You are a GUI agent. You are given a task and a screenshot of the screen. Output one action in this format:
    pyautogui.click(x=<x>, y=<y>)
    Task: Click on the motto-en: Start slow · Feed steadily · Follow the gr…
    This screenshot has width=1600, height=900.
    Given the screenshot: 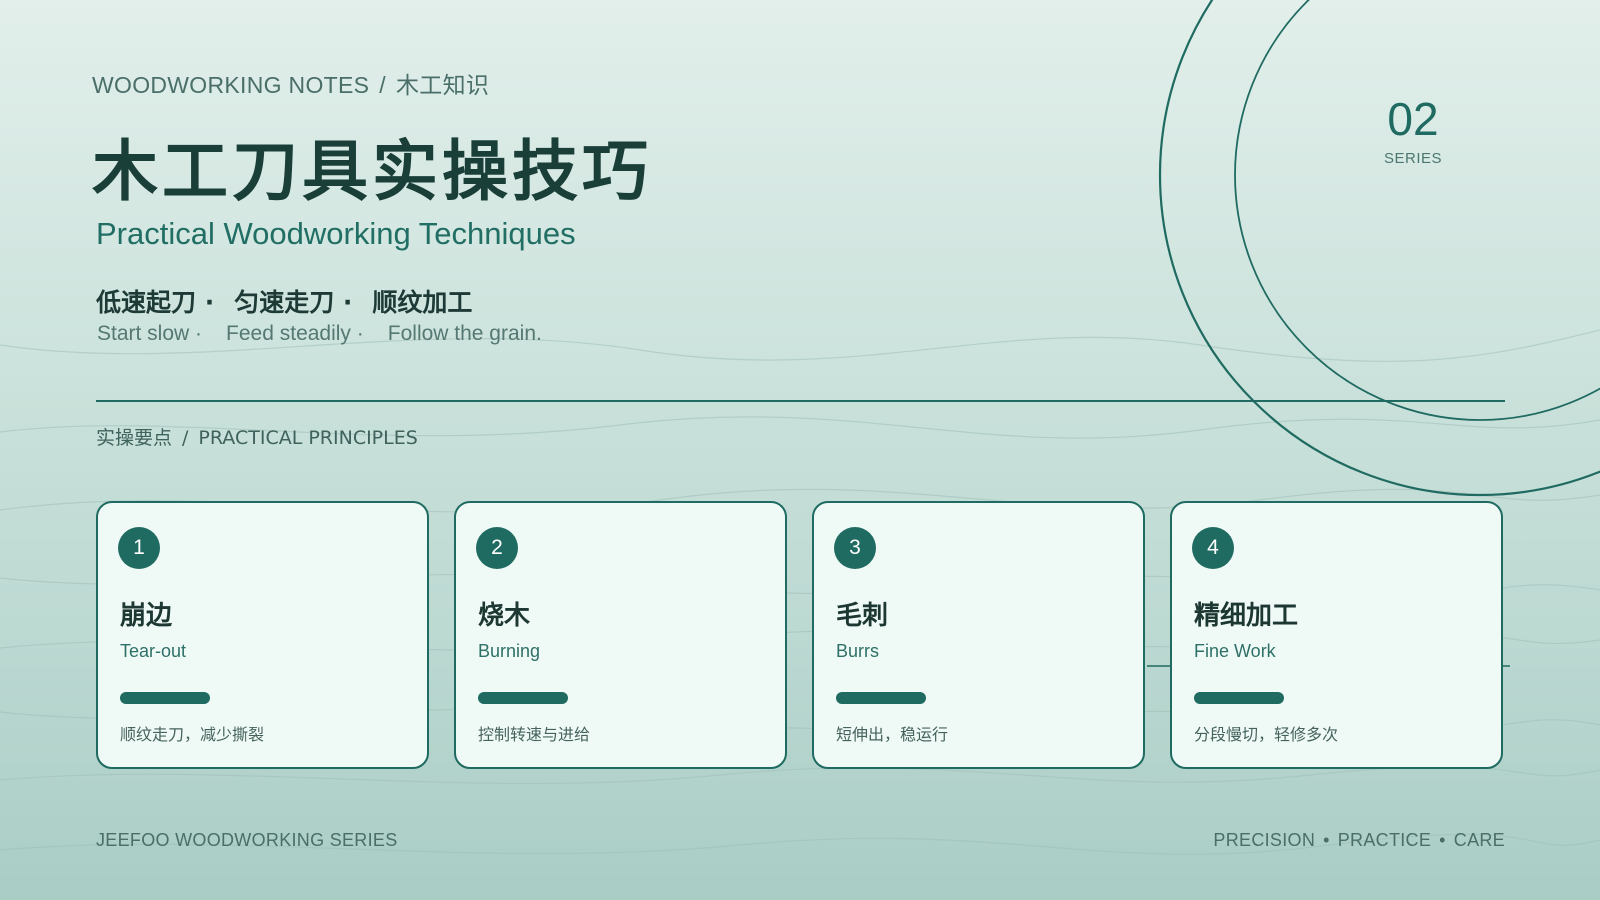 What is the action you would take?
    pyautogui.click(x=331, y=334)
    